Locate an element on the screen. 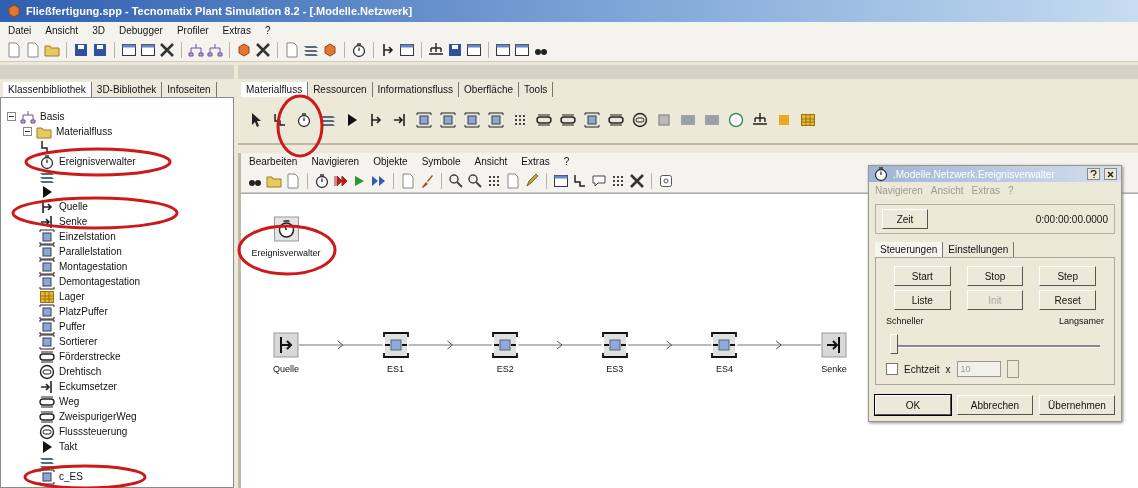 This screenshot has width=1138, height=488. tree-item: Weg is located at coordinates (117, 401).